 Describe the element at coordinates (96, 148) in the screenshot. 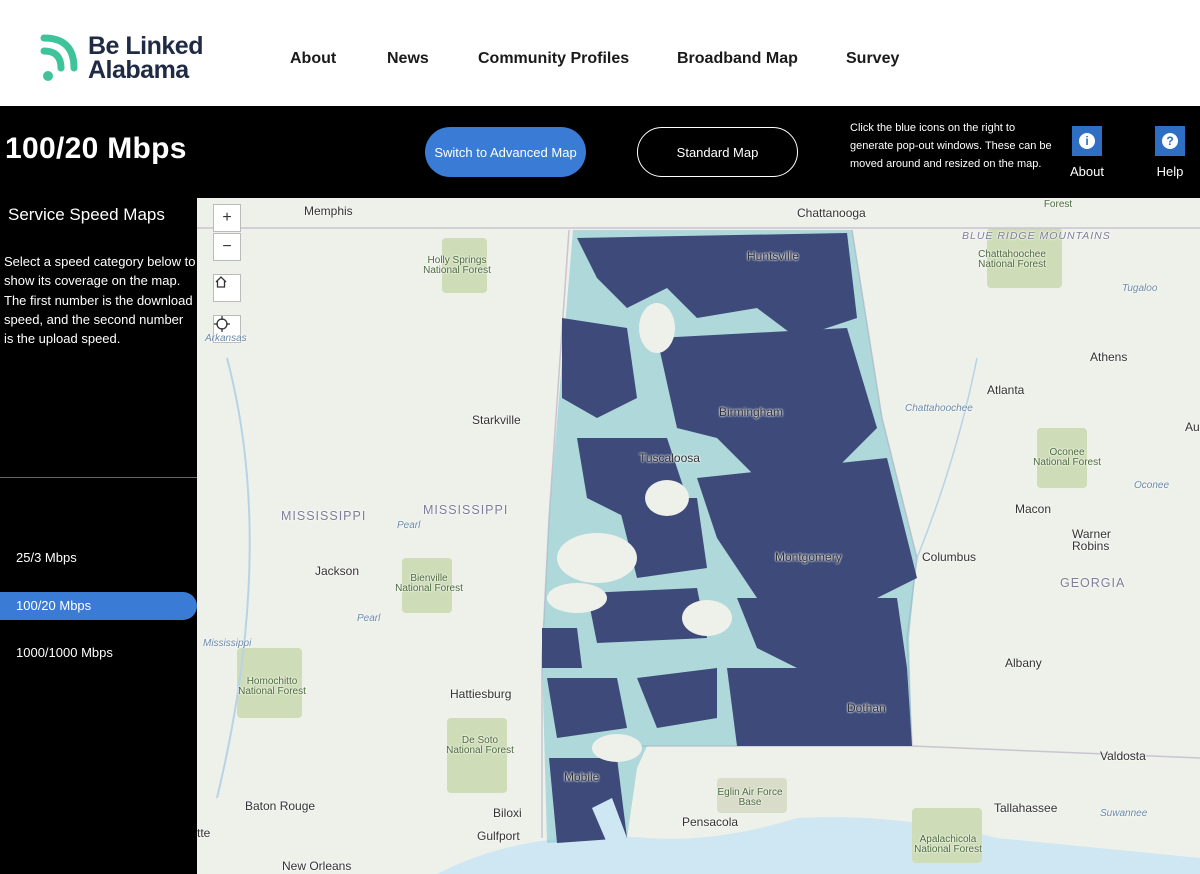

I see `page-title: 100/20 Mbps` at that location.